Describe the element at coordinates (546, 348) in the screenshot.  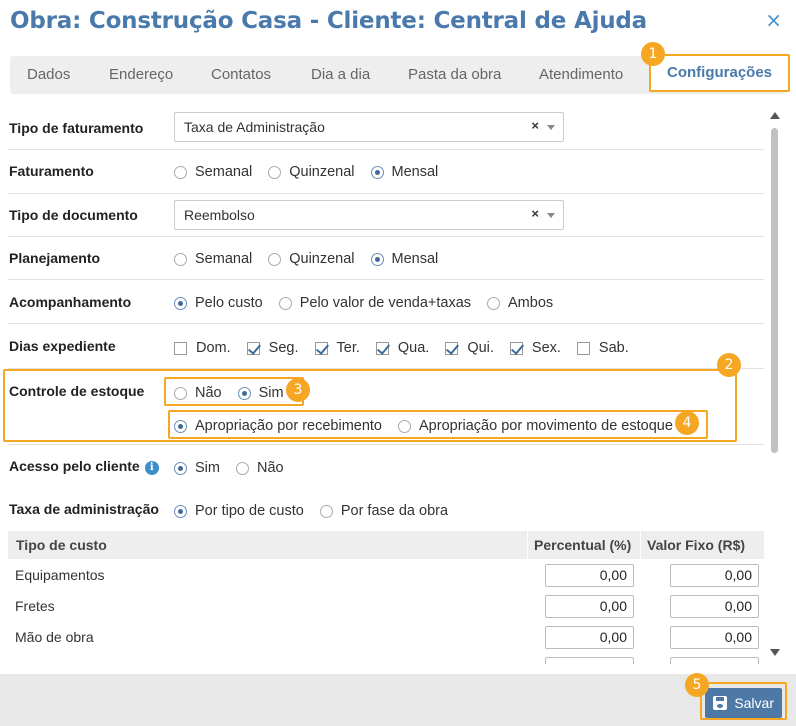
I see `day-label: Sex.` at that location.